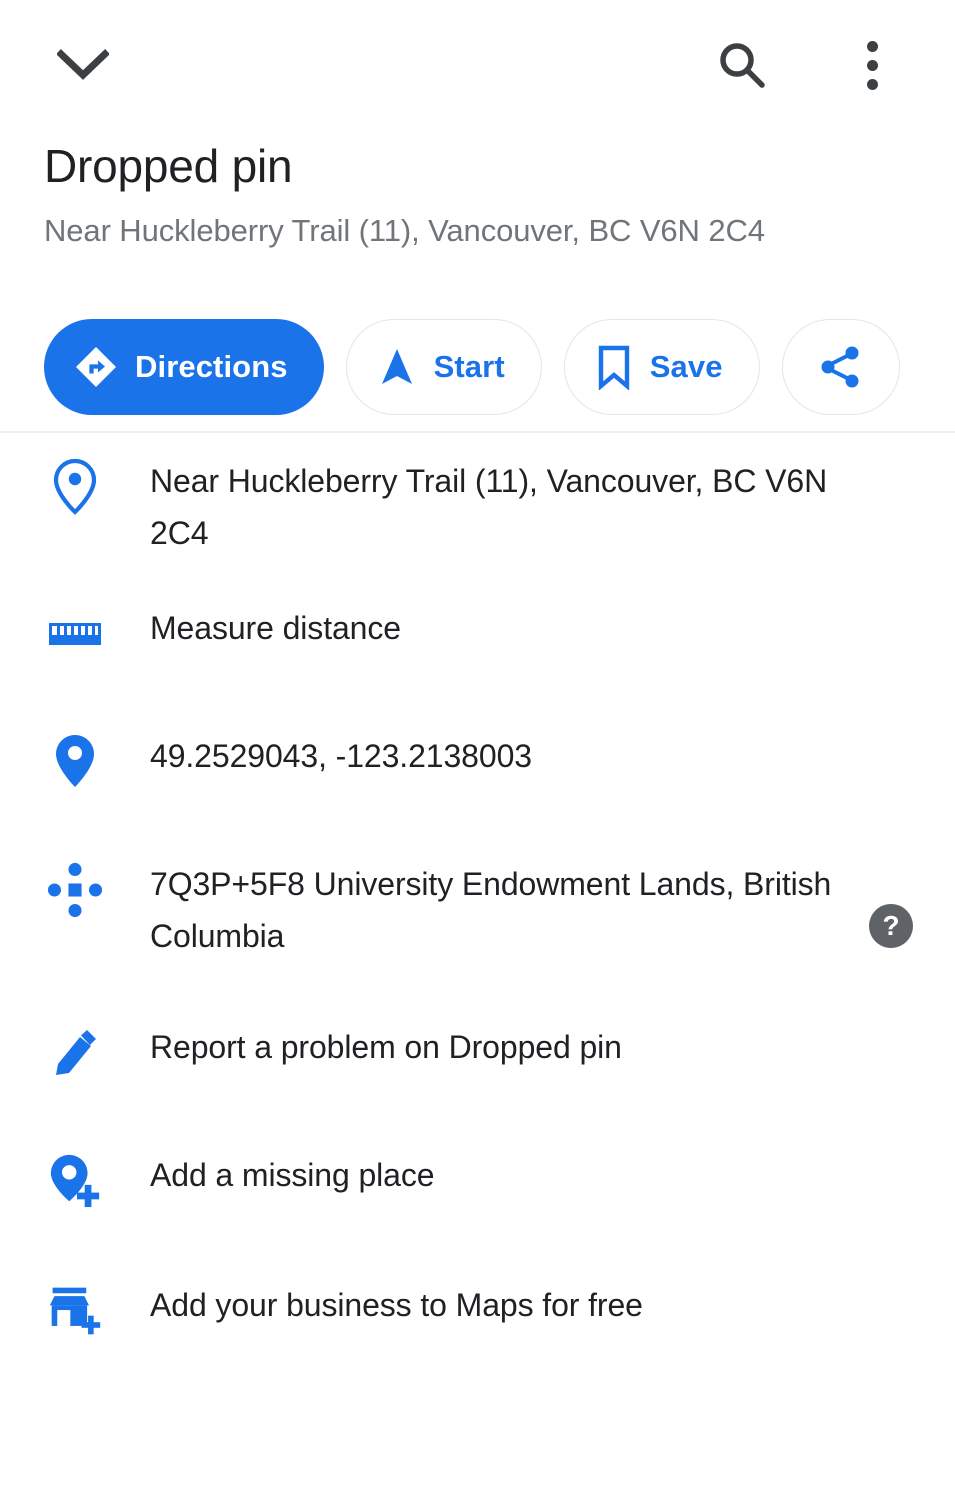 The image size is (955, 1512). I want to click on list-item-label: Add a missing place, so click(292, 1175).